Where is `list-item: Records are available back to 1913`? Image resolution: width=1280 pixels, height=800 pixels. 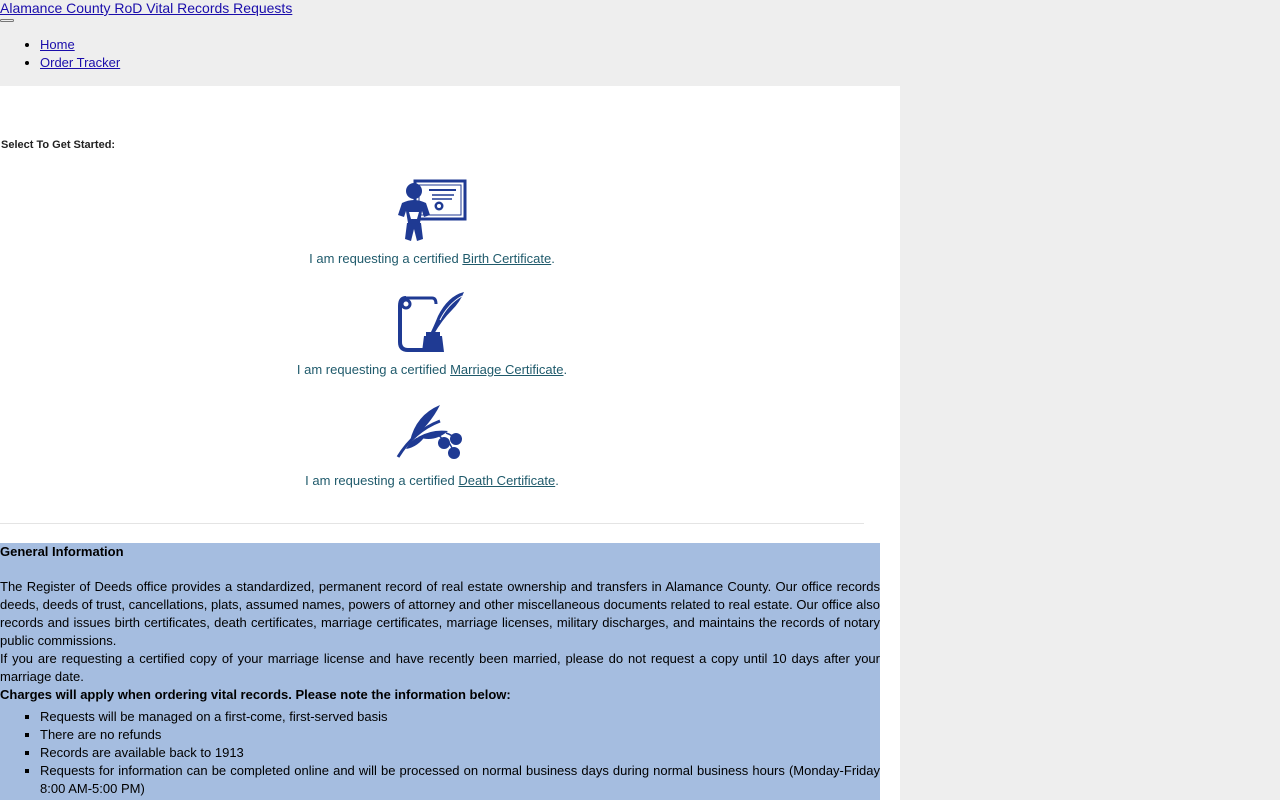 list-item: Records are available back to 1913 is located at coordinates (460, 753).